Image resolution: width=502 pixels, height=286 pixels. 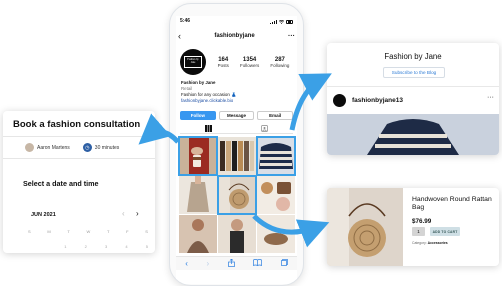 I want to click on profile-username: fashionbyjane, so click(x=234, y=36).